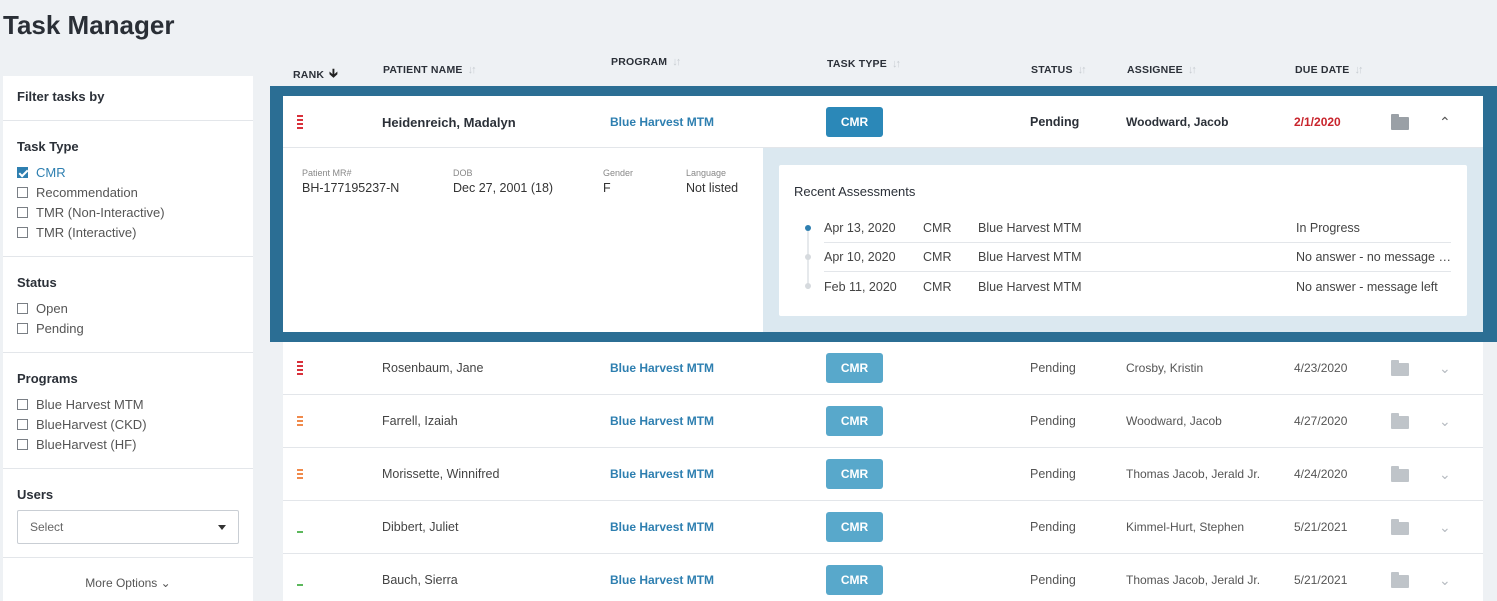 The width and height of the screenshot is (1497, 601). What do you see at coordinates (128, 172) in the screenshot?
I see `filter-option-cmr: CMR` at bounding box center [128, 172].